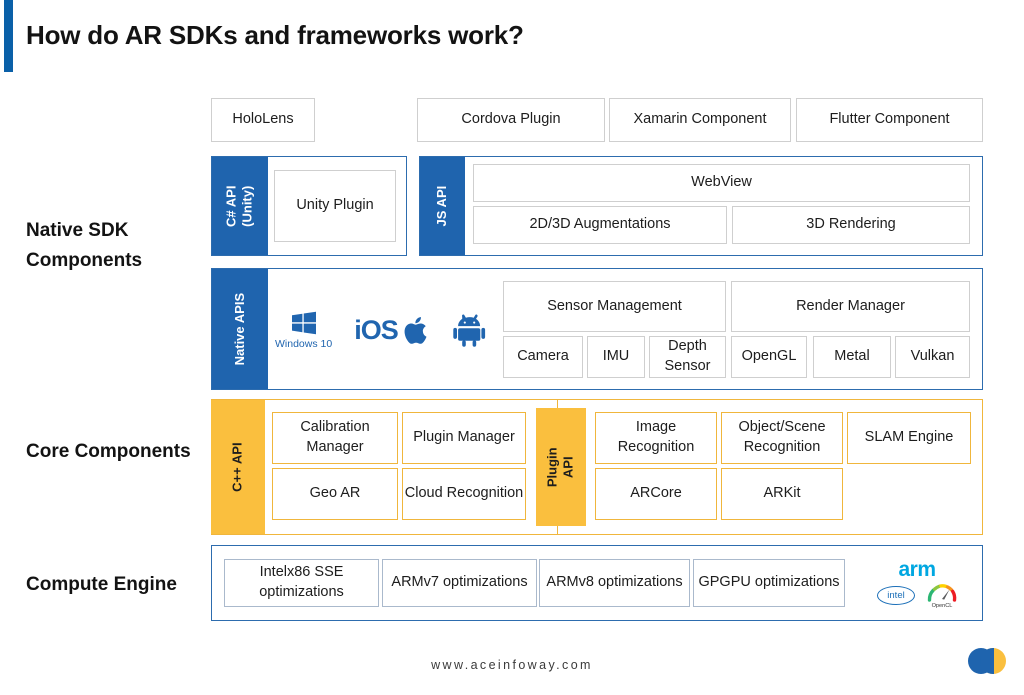 The height and width of the screenshot is (695, 1024). I want to click on plate-webview: WebView, so click(721, 183).